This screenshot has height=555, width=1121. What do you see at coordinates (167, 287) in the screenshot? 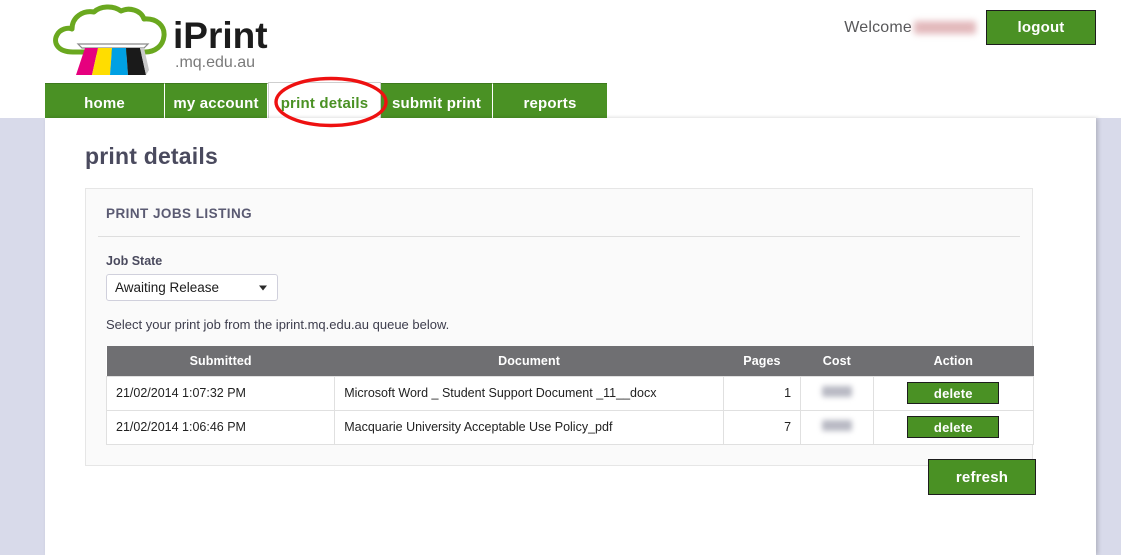
I see `job-state-value: Awaiting Release` at bounding box center [167, 287].